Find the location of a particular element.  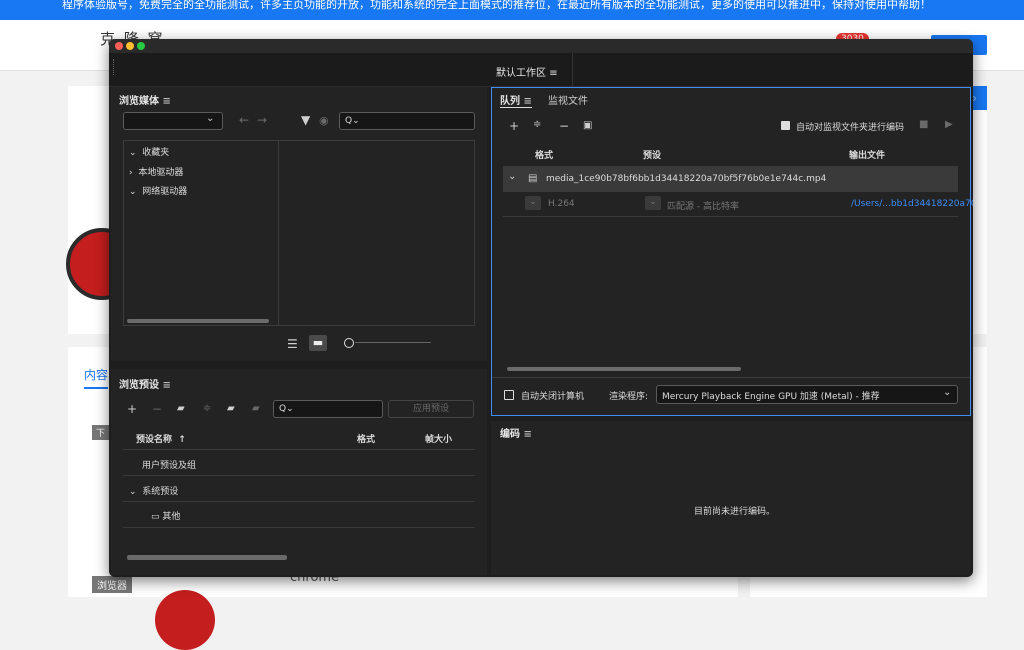

maximize-window-icon is located at coordinates (141, 46).